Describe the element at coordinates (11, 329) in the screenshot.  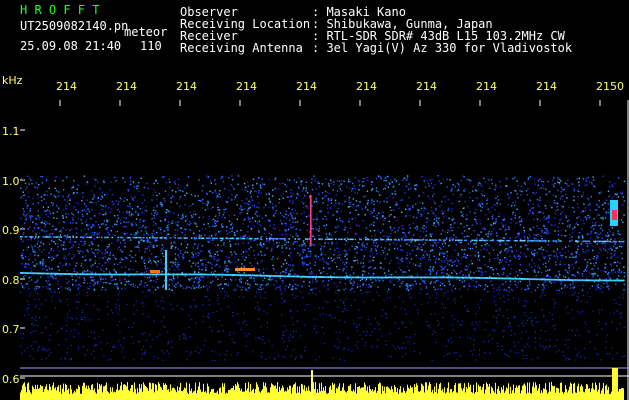
I see `y-tick-label: 0.7` at that location.